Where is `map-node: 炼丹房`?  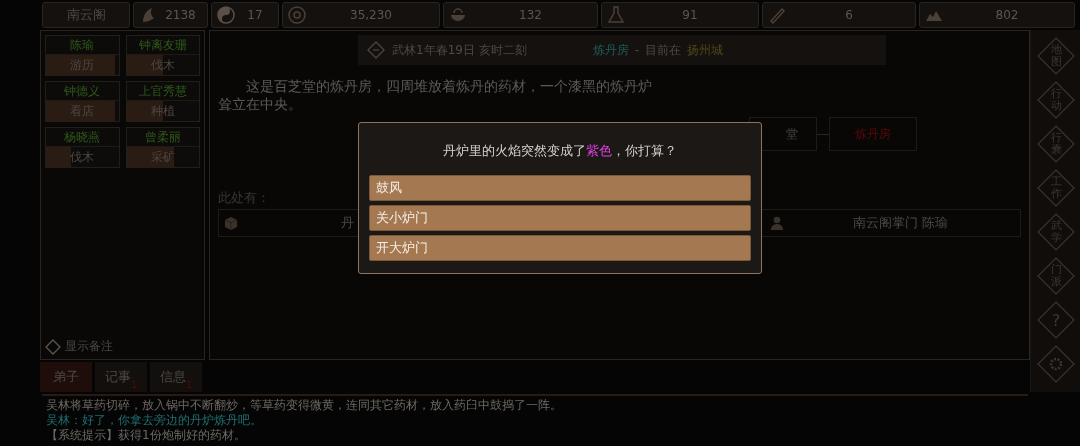
map-node: 炼丹房 is located at coordinates (873, 134).